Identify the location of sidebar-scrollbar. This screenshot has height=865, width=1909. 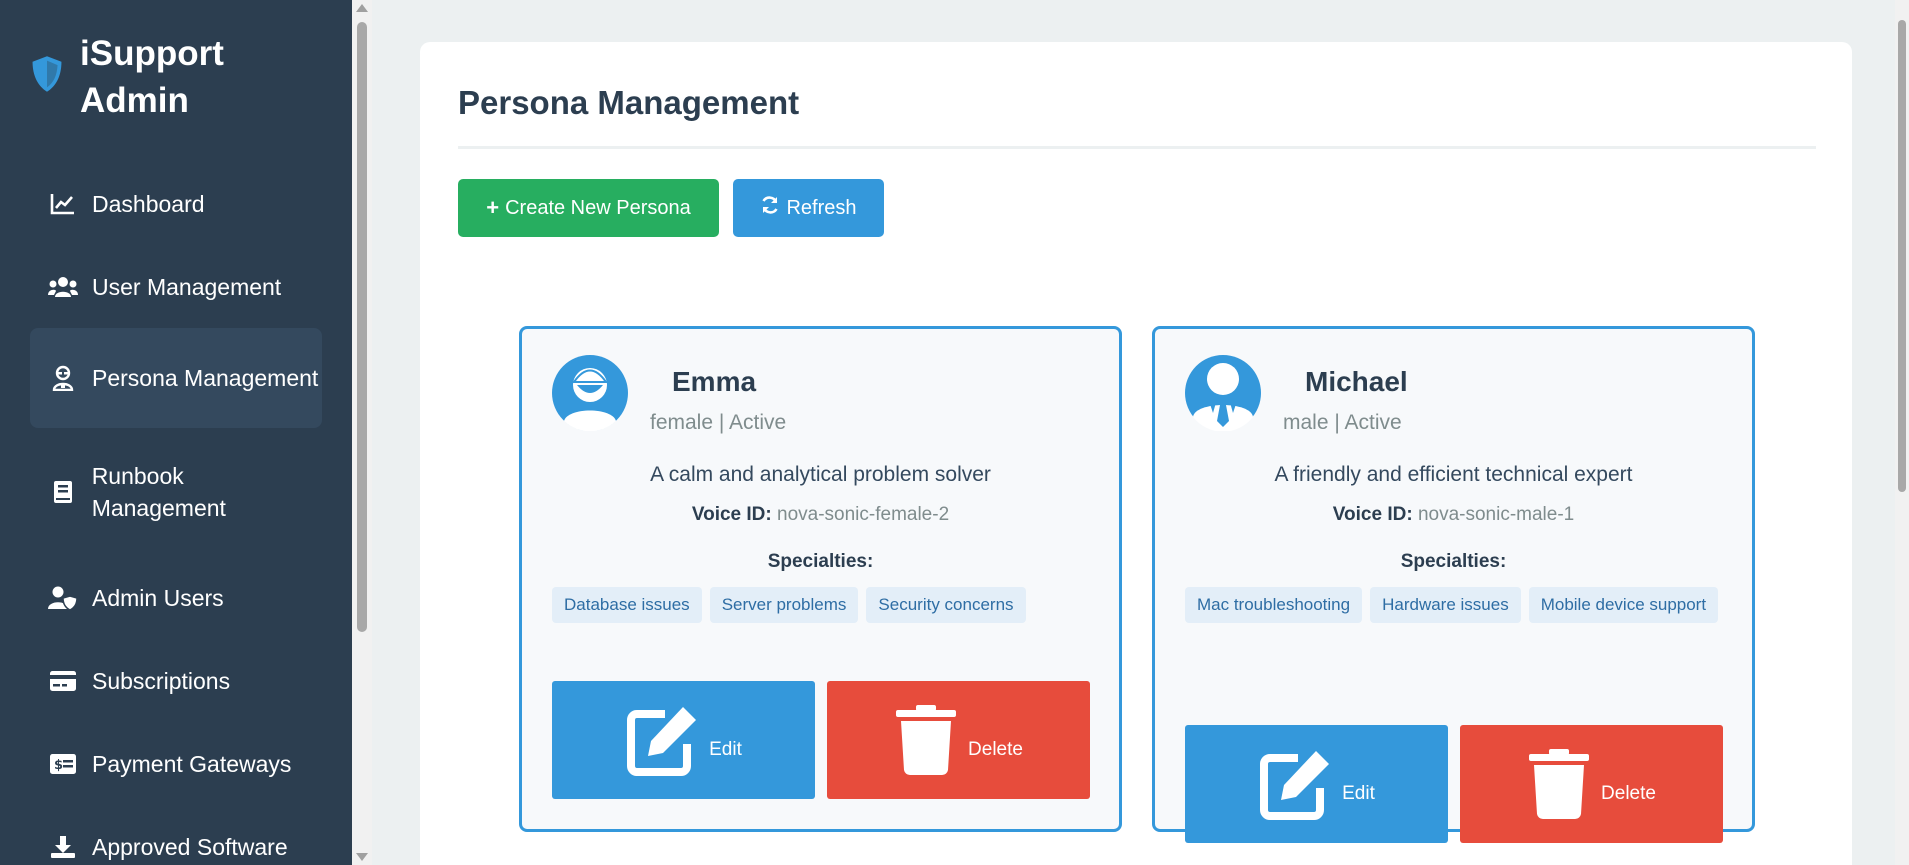
(362, 432).